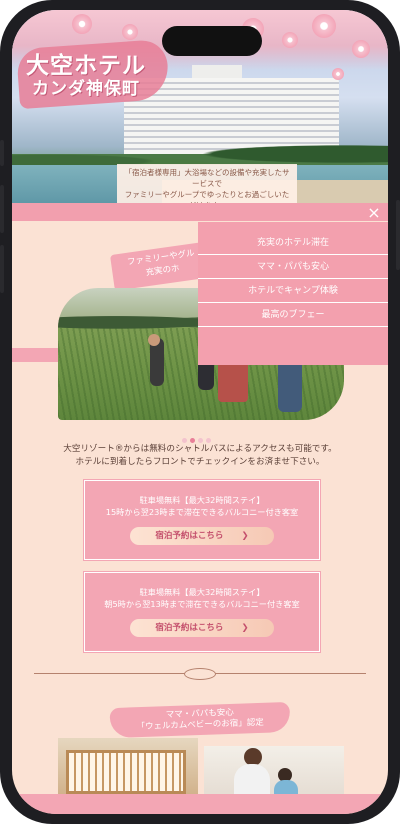  Describe the element at coordinates (374, 213) in the screenshot. I see `close-menu-button: ×` at that location.